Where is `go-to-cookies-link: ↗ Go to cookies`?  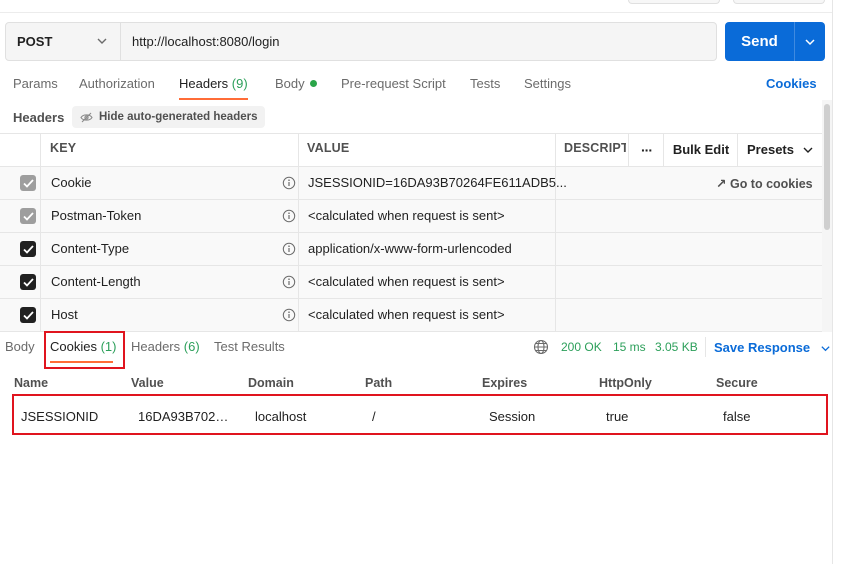 go-to-cookies-link: ↗ Go to cookies is located at coordinates (764, 183).